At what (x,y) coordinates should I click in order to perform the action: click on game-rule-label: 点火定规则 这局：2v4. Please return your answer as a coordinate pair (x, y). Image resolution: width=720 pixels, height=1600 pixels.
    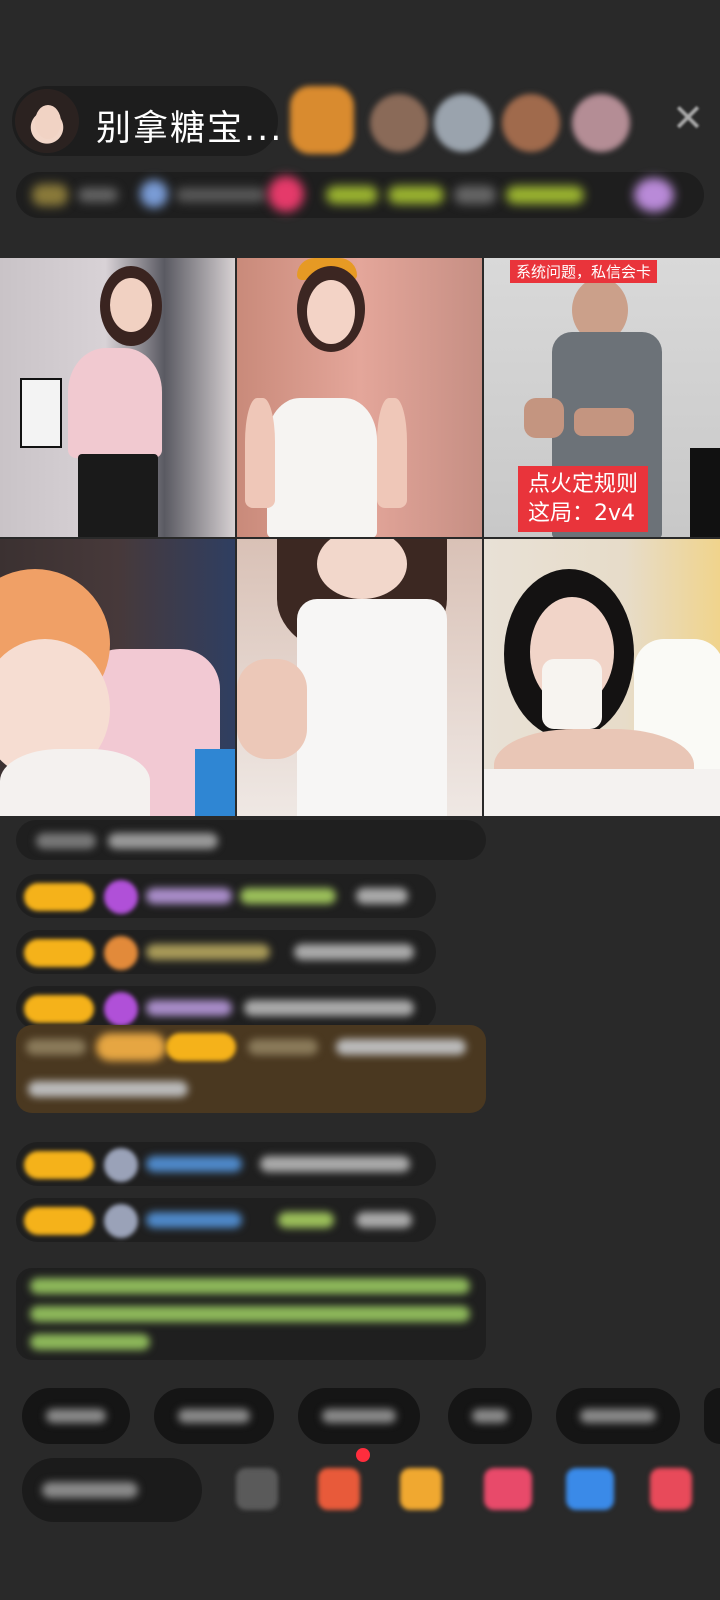
    Looking at the image, I should click on (583, 499).